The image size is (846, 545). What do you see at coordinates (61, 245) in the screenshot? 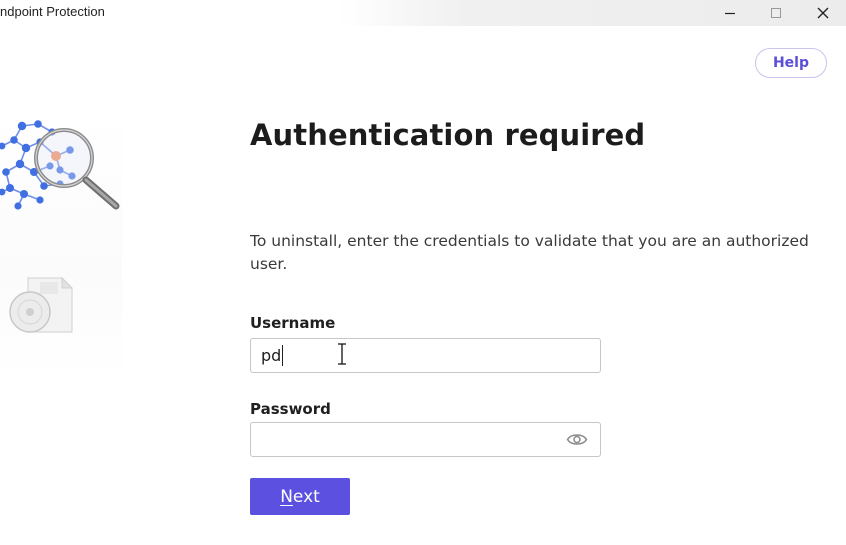
I see `side-illustration` at bounding box center [61, 245].